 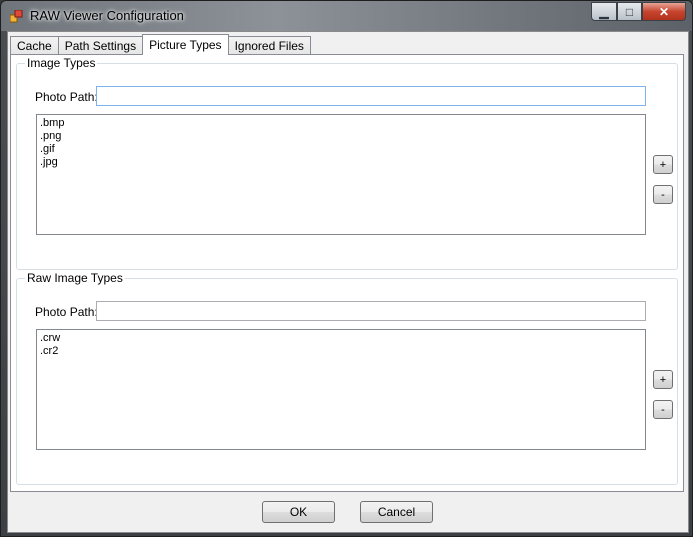 I want to click on list-item: .gif, so click(x=341, y=149).